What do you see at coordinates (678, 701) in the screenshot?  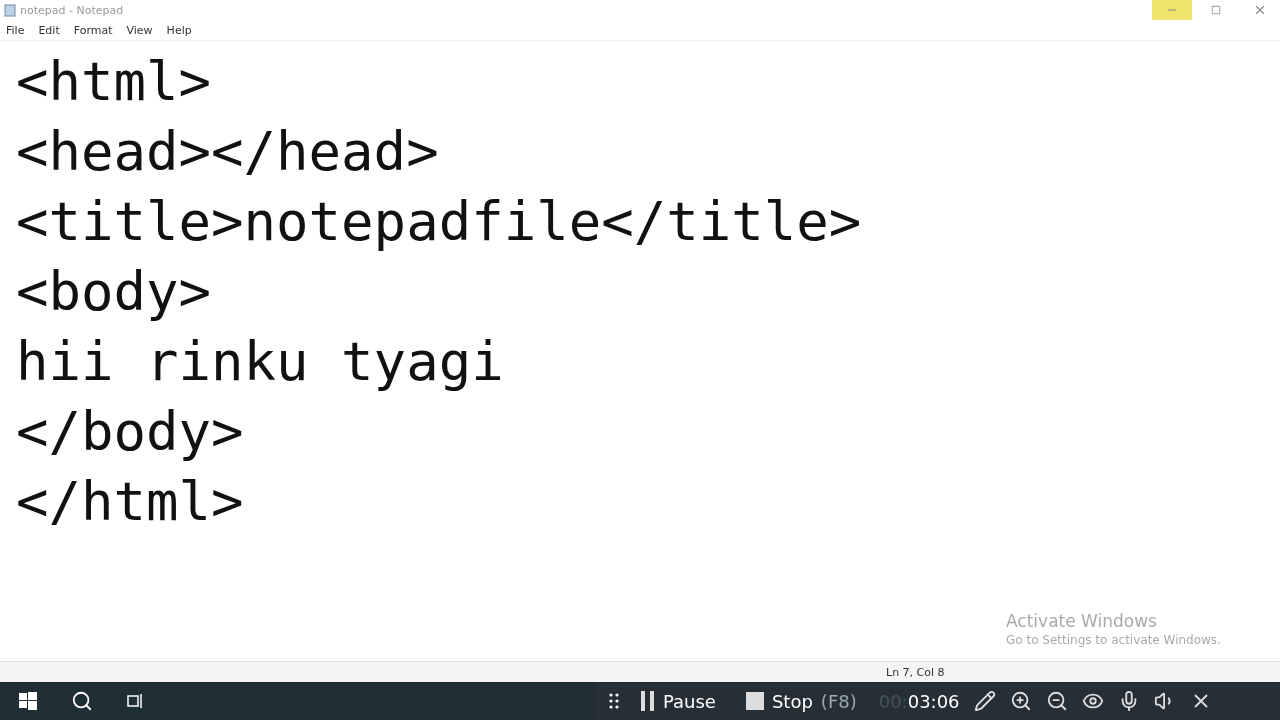 I see `pause-button: Pause` at bounding box center [678, 701].